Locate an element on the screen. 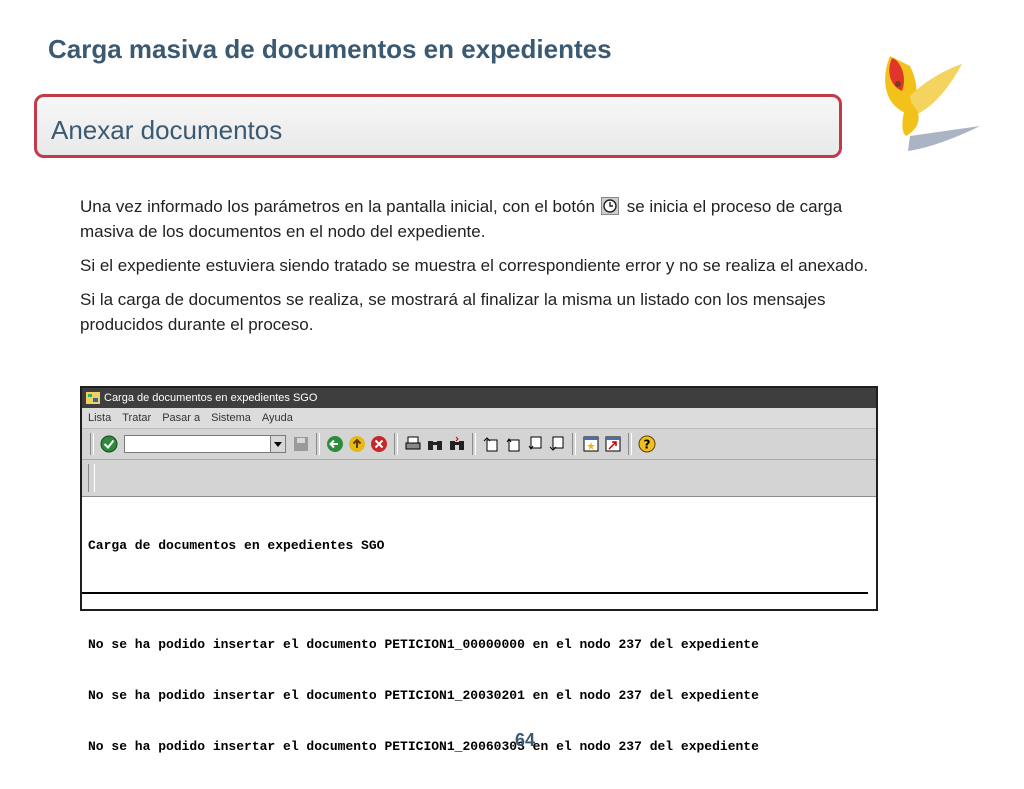 Image resolution: width=1024 pixels, height=789 pixels. previous-page-icon is located at coordinates (513, 445).